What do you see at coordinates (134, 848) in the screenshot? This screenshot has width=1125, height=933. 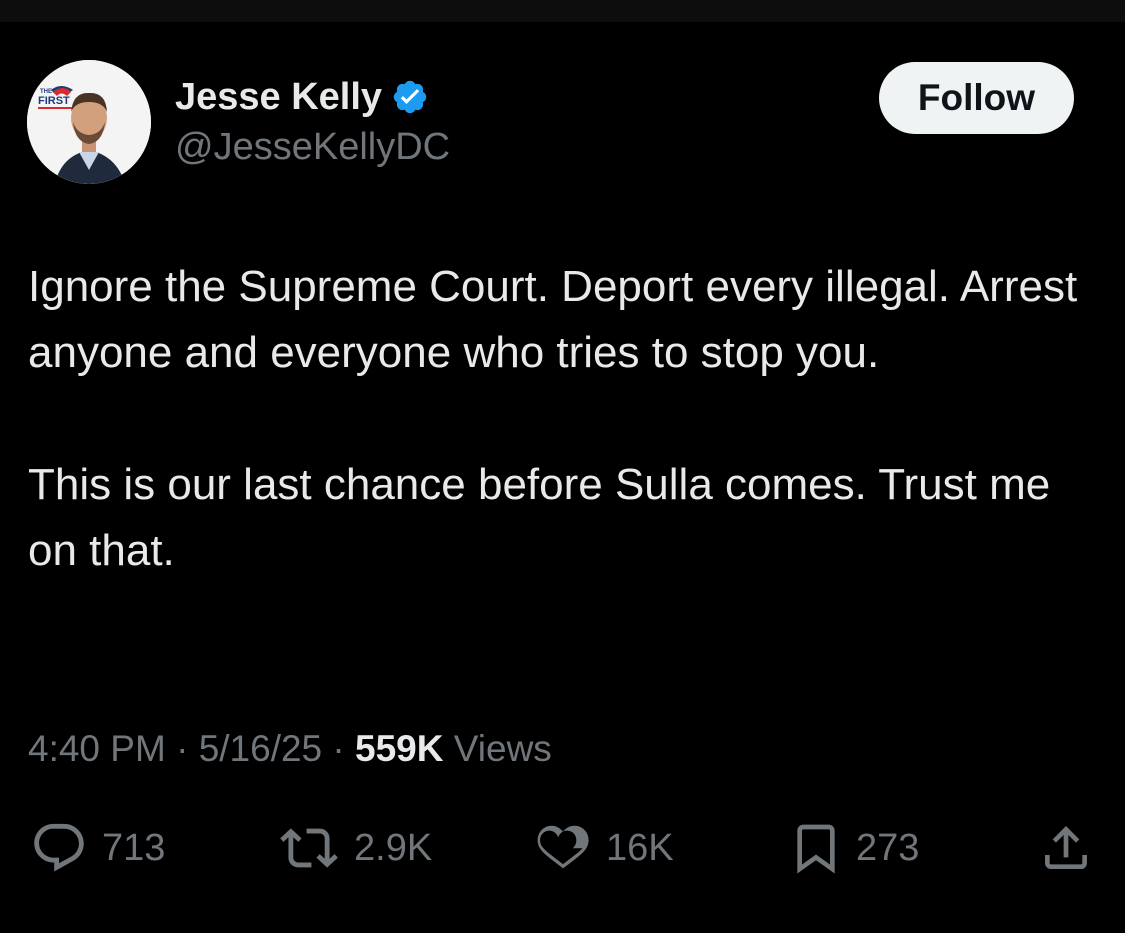 I see `reply-count: 713` at bounding box center [134, 848].